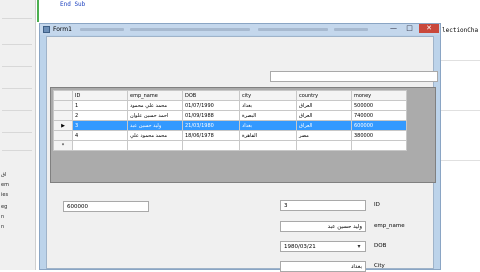 This screenshot has width=480, height=272. What do you see at coordinates (5, 185) in the screenshot?
I see `side-item: em` at bounding box center [5, 185].